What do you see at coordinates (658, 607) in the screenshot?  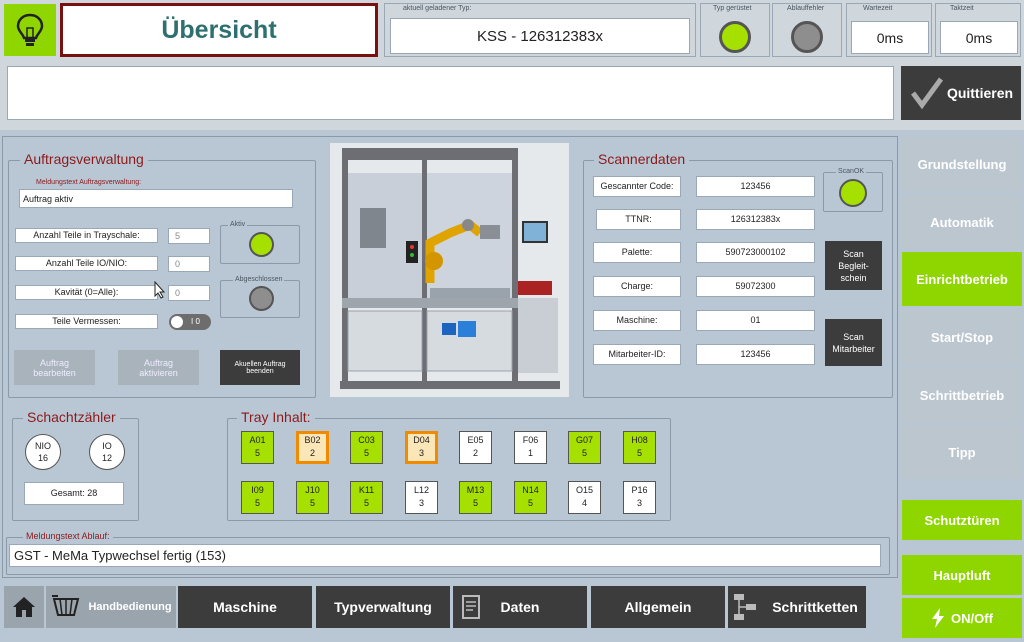 I see `allgemein-nav-button: Allgemein` at bounding box center [658, 607].